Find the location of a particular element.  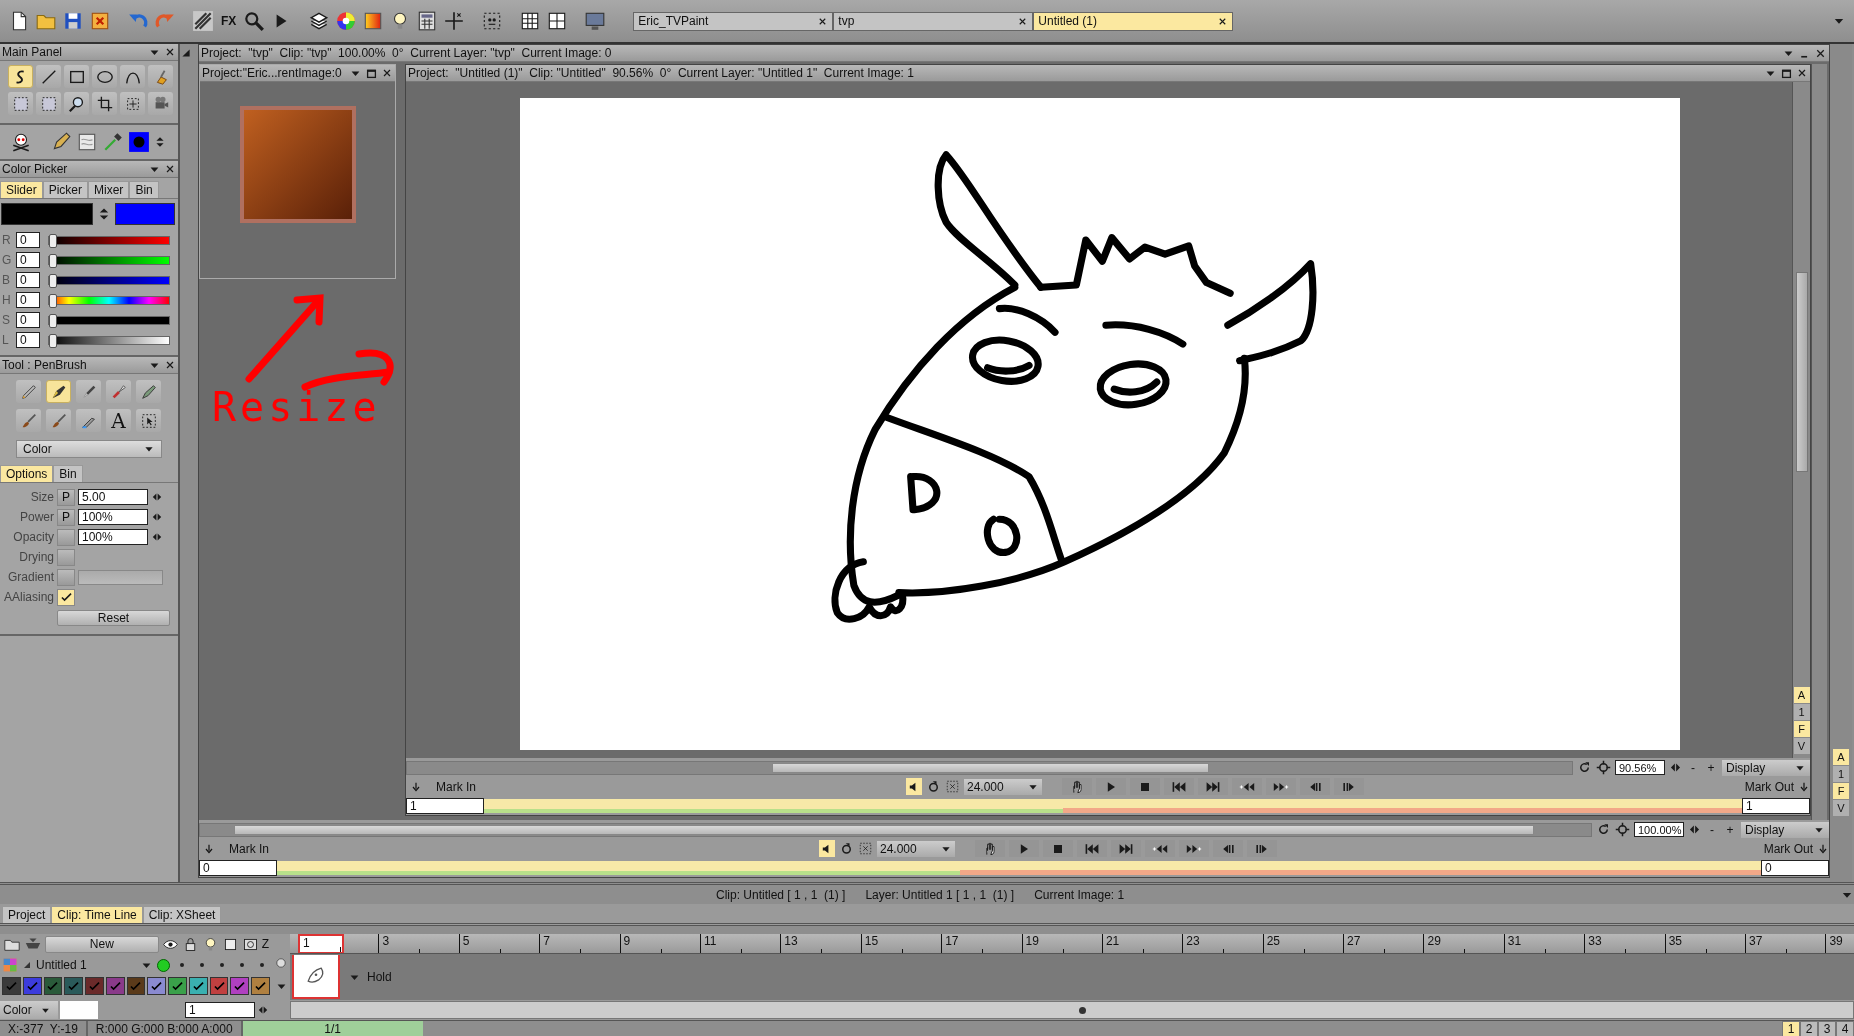

hold-label: Hold is located at coordinates (379, 977).